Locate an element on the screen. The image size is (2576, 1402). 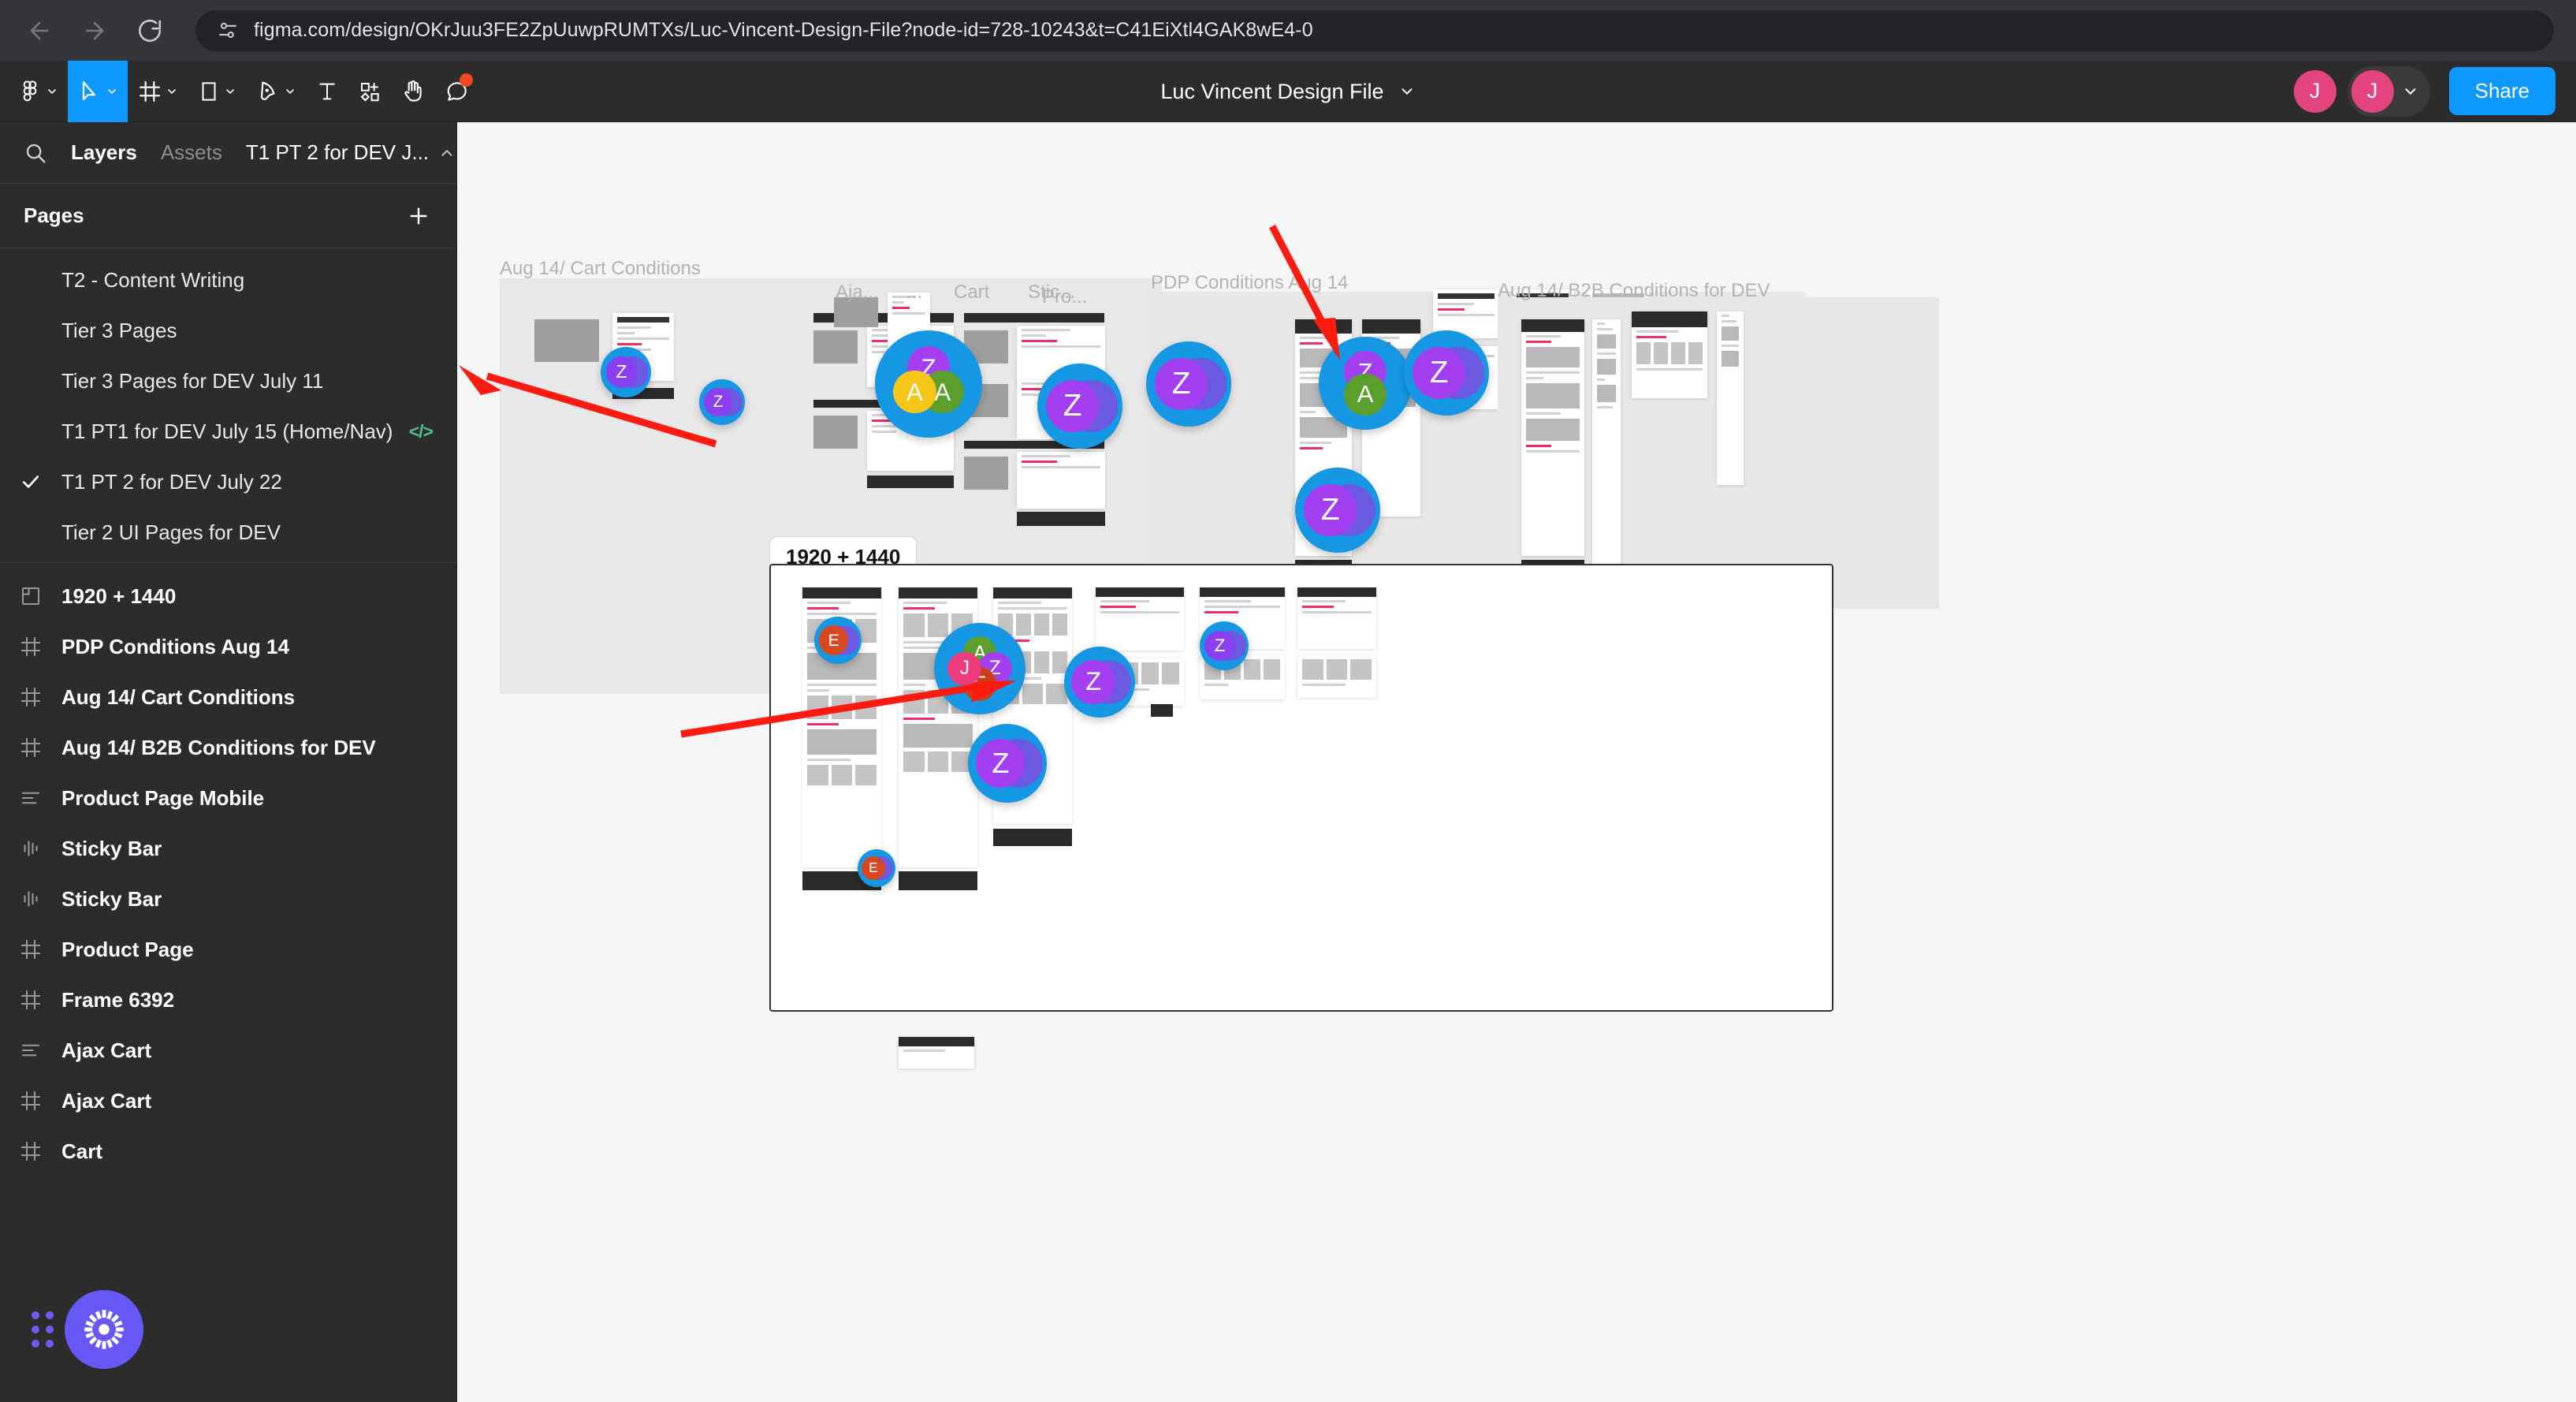
share-button: Share is located at coordinates (2502, 91).